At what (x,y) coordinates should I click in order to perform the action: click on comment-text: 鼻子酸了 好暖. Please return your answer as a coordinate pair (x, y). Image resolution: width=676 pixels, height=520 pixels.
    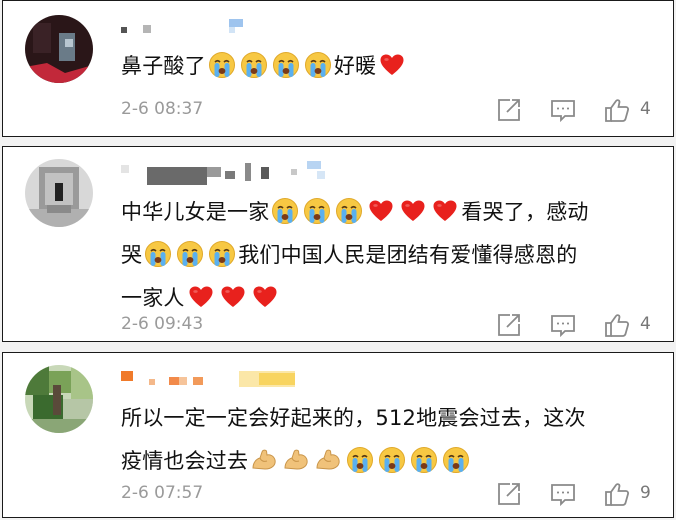
    Looking at the image, I should click on (385, 66).